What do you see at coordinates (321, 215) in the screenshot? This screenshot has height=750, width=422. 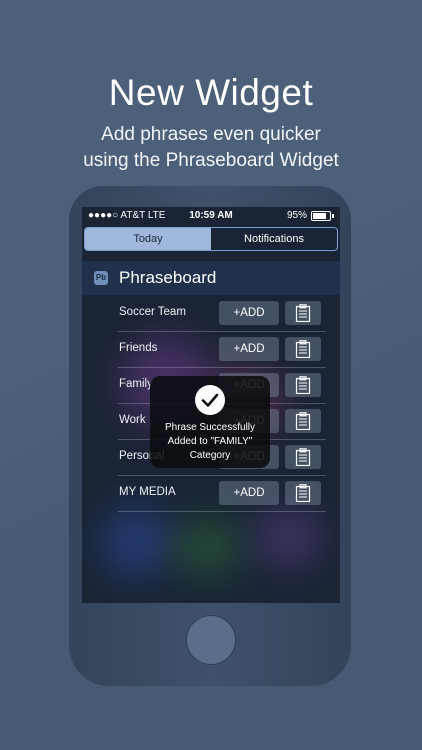 I see `battery-icon` at bounding box center [321, 215].